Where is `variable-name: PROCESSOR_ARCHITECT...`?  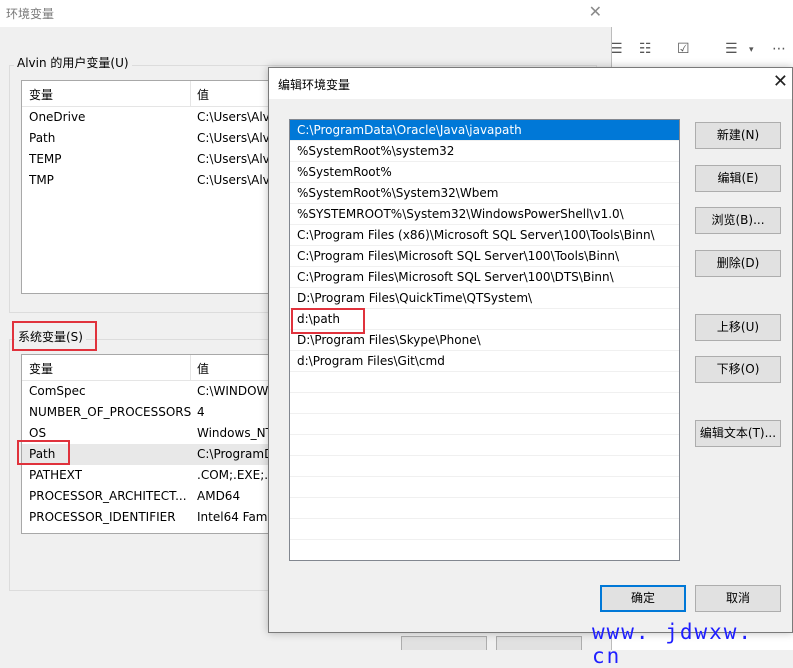
variable-name: PROCESSOR_ARCHITECT... is located at coordinates (108, 496).